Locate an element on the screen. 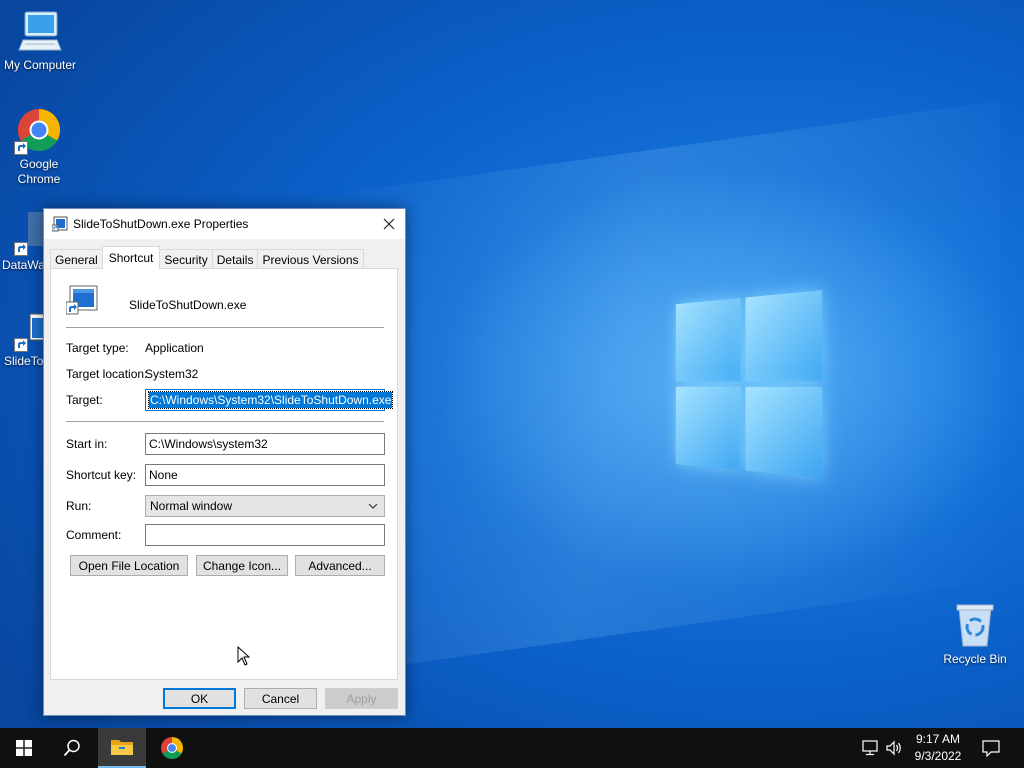  ok-button: OK is located at coordinates (199, 698).